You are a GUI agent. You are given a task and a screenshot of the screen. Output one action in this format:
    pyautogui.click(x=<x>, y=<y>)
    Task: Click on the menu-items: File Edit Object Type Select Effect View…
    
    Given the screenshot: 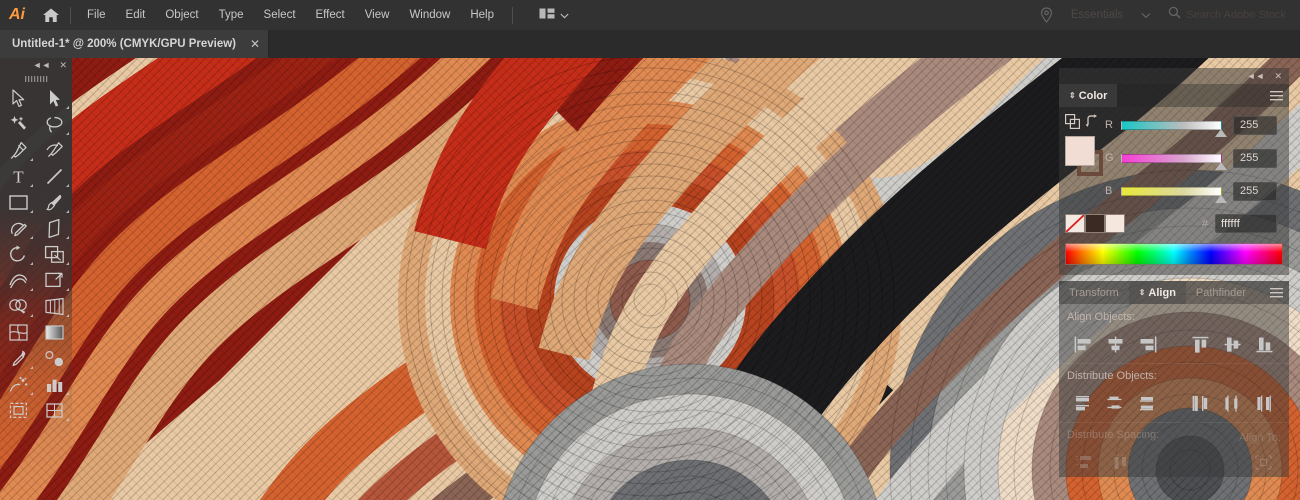 What is the action you would take?
    pyautogui.click(x=290, y=15)
    